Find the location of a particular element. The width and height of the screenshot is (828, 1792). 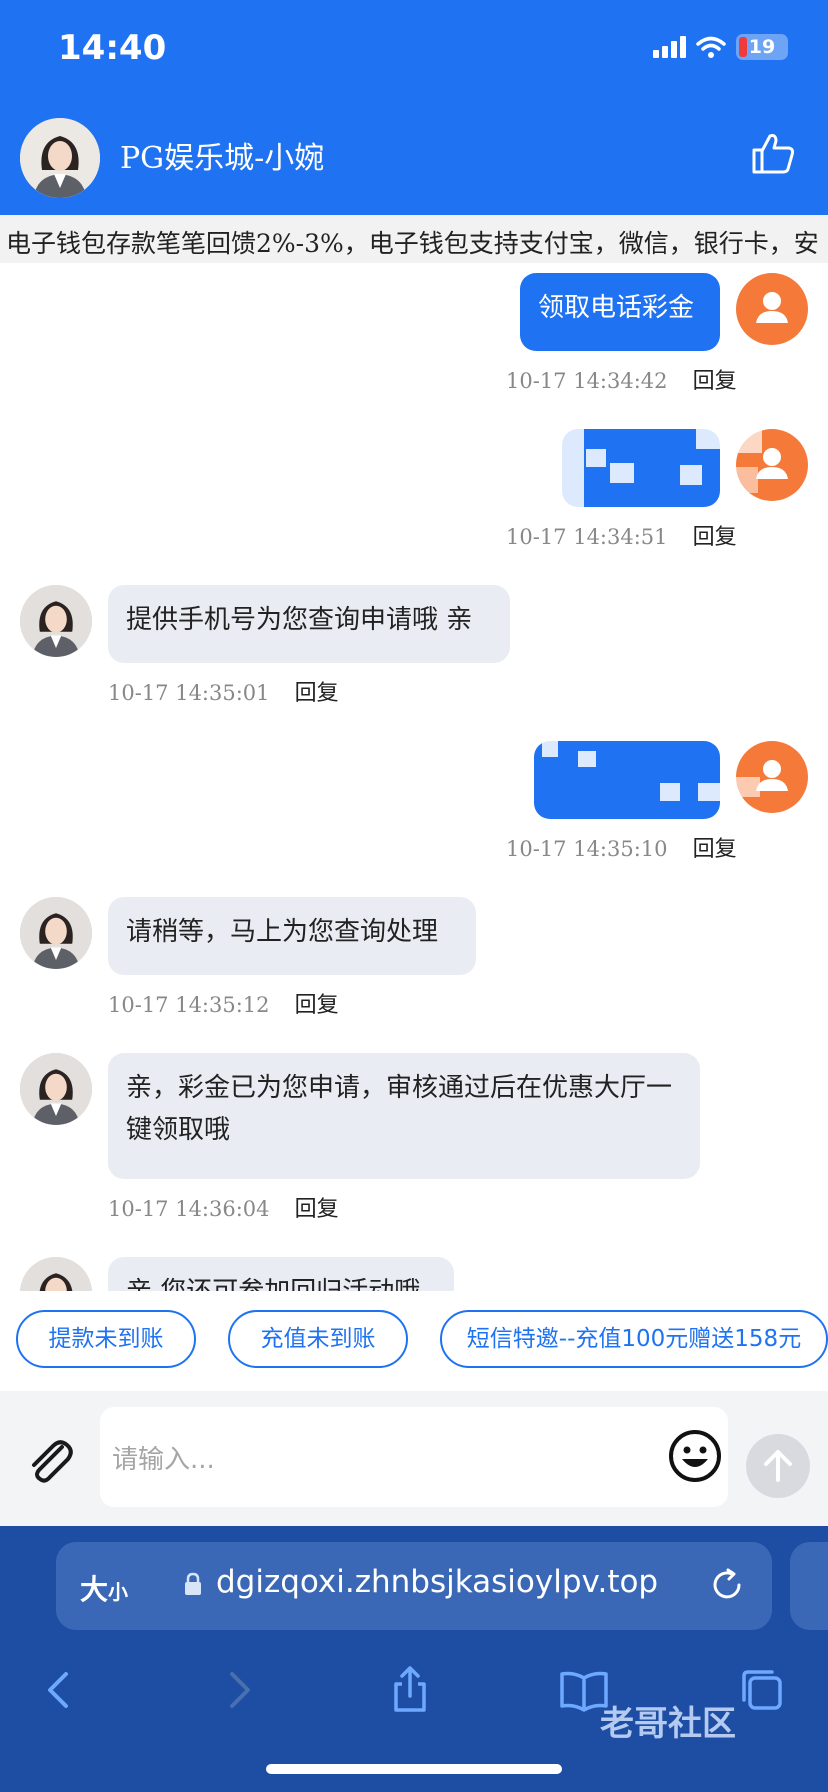

arrow-up-icon is located at coordinates (778, 1466).